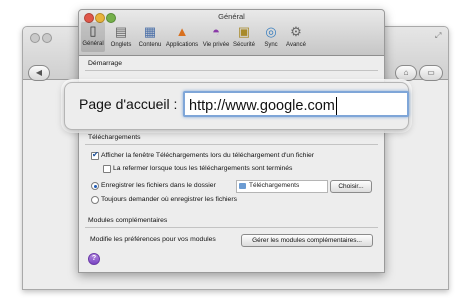 The width and height of the screenshot is (474, 300). Describe the element at coordinates (231, 16) in the screenshot. I see `window-title: Général` at that location.